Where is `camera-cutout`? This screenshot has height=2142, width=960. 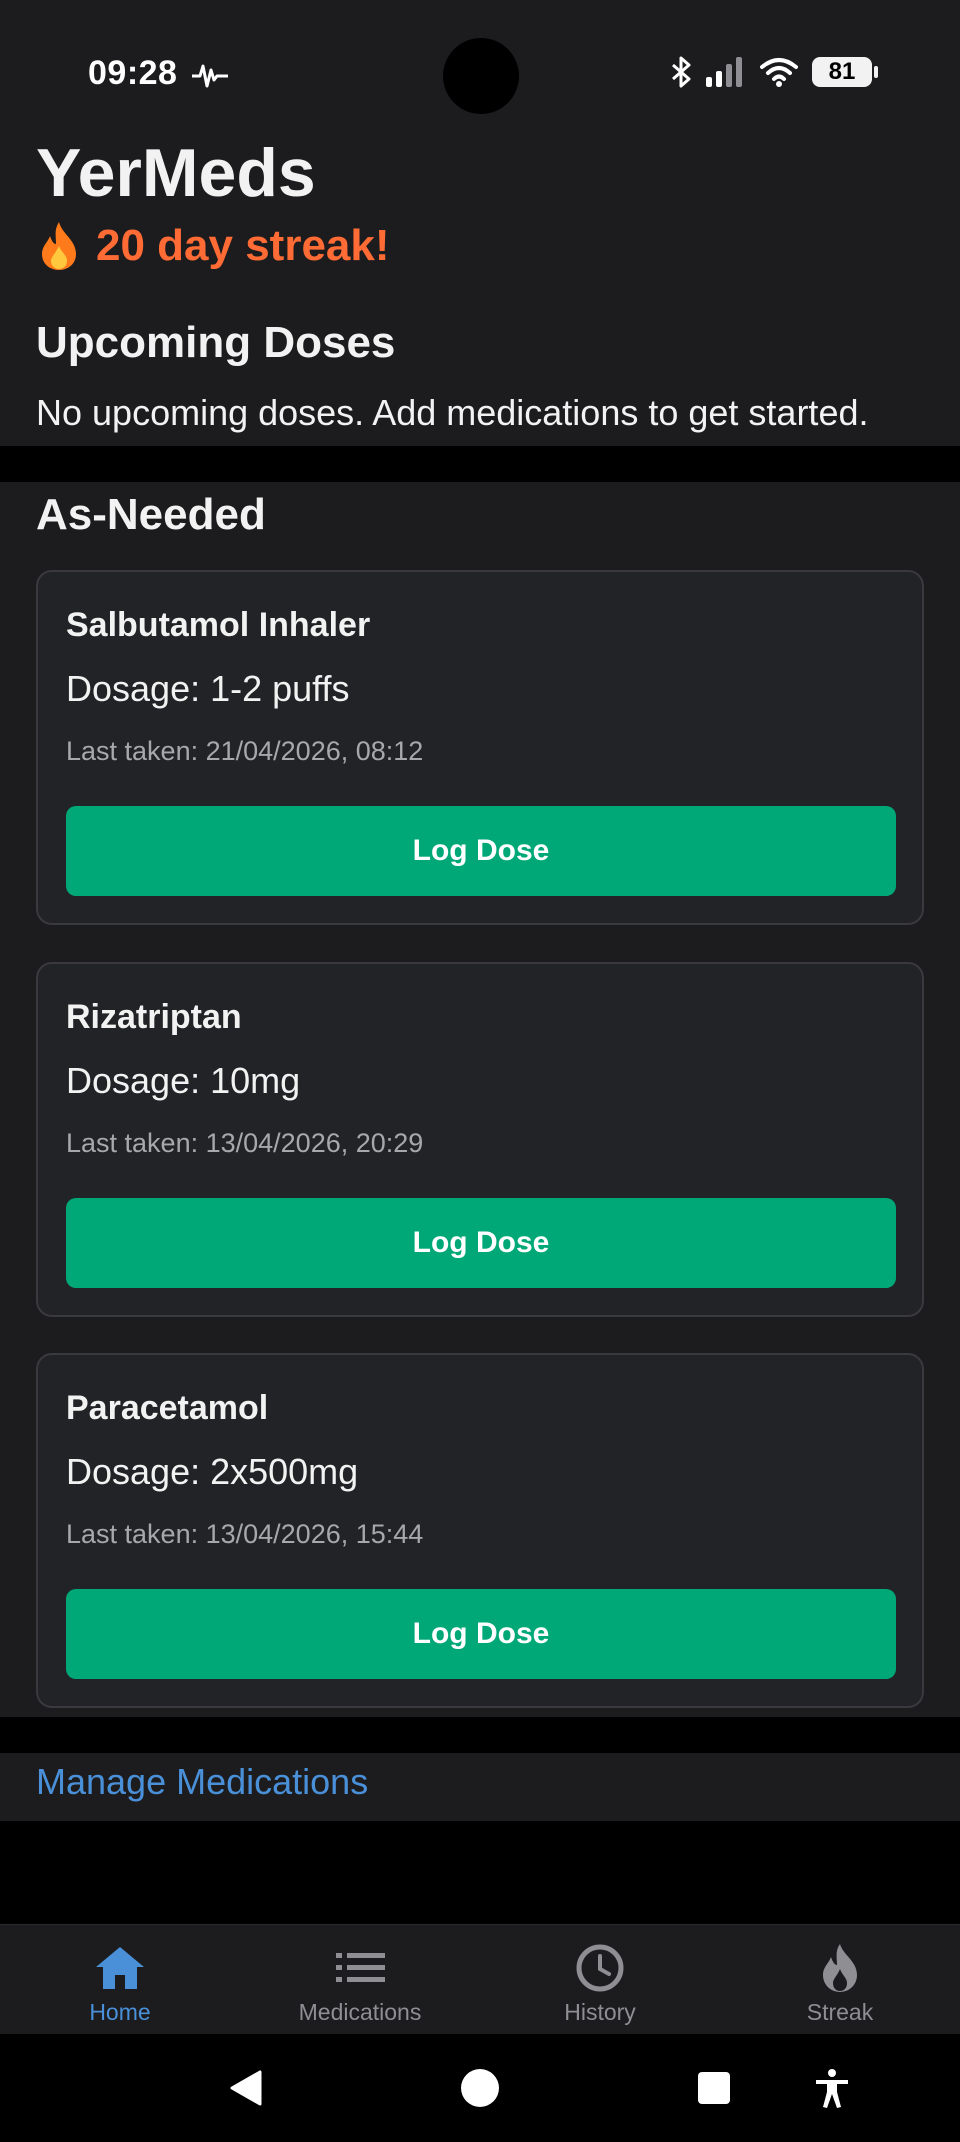 camera-cutout is located at coordinates (481, 76).